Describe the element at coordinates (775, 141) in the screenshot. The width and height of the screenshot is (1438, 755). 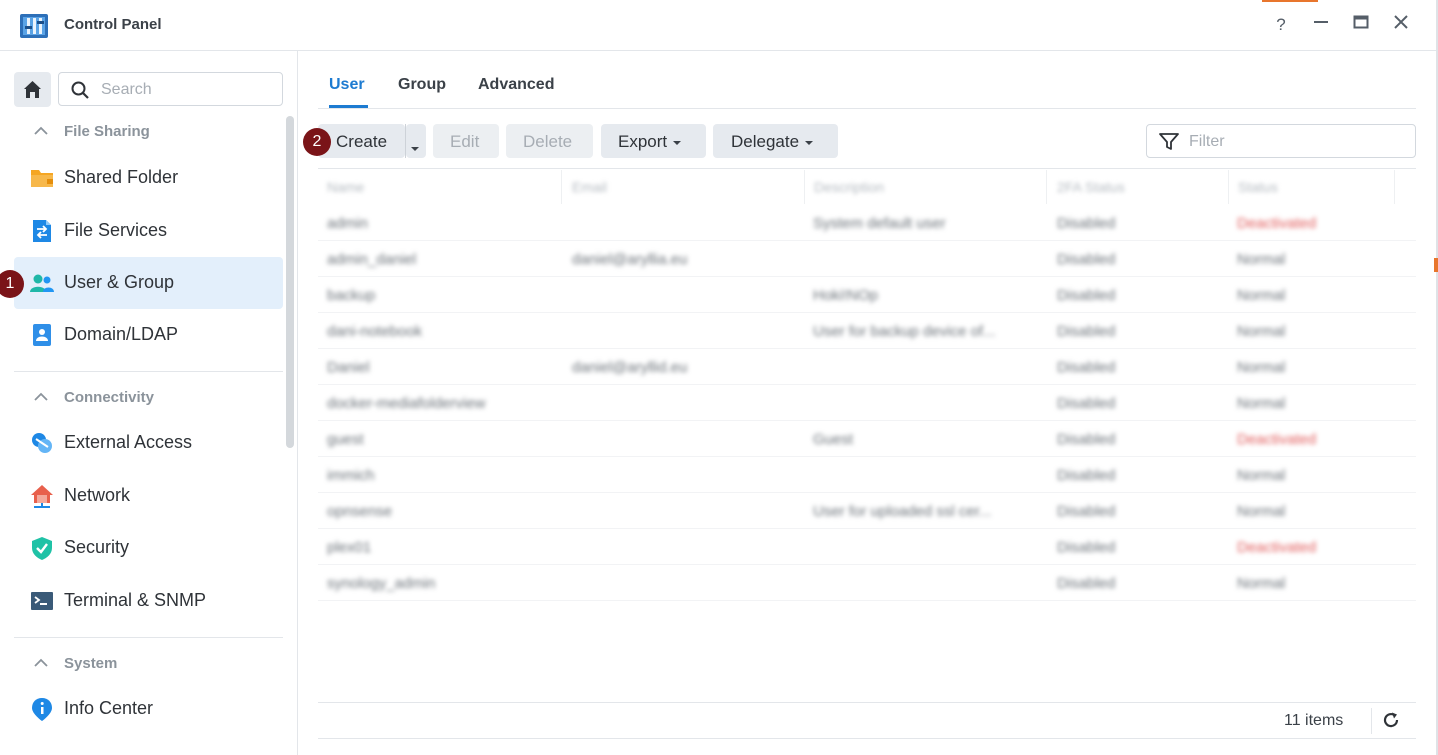
I see `delegate-button: Delegate` at that location.